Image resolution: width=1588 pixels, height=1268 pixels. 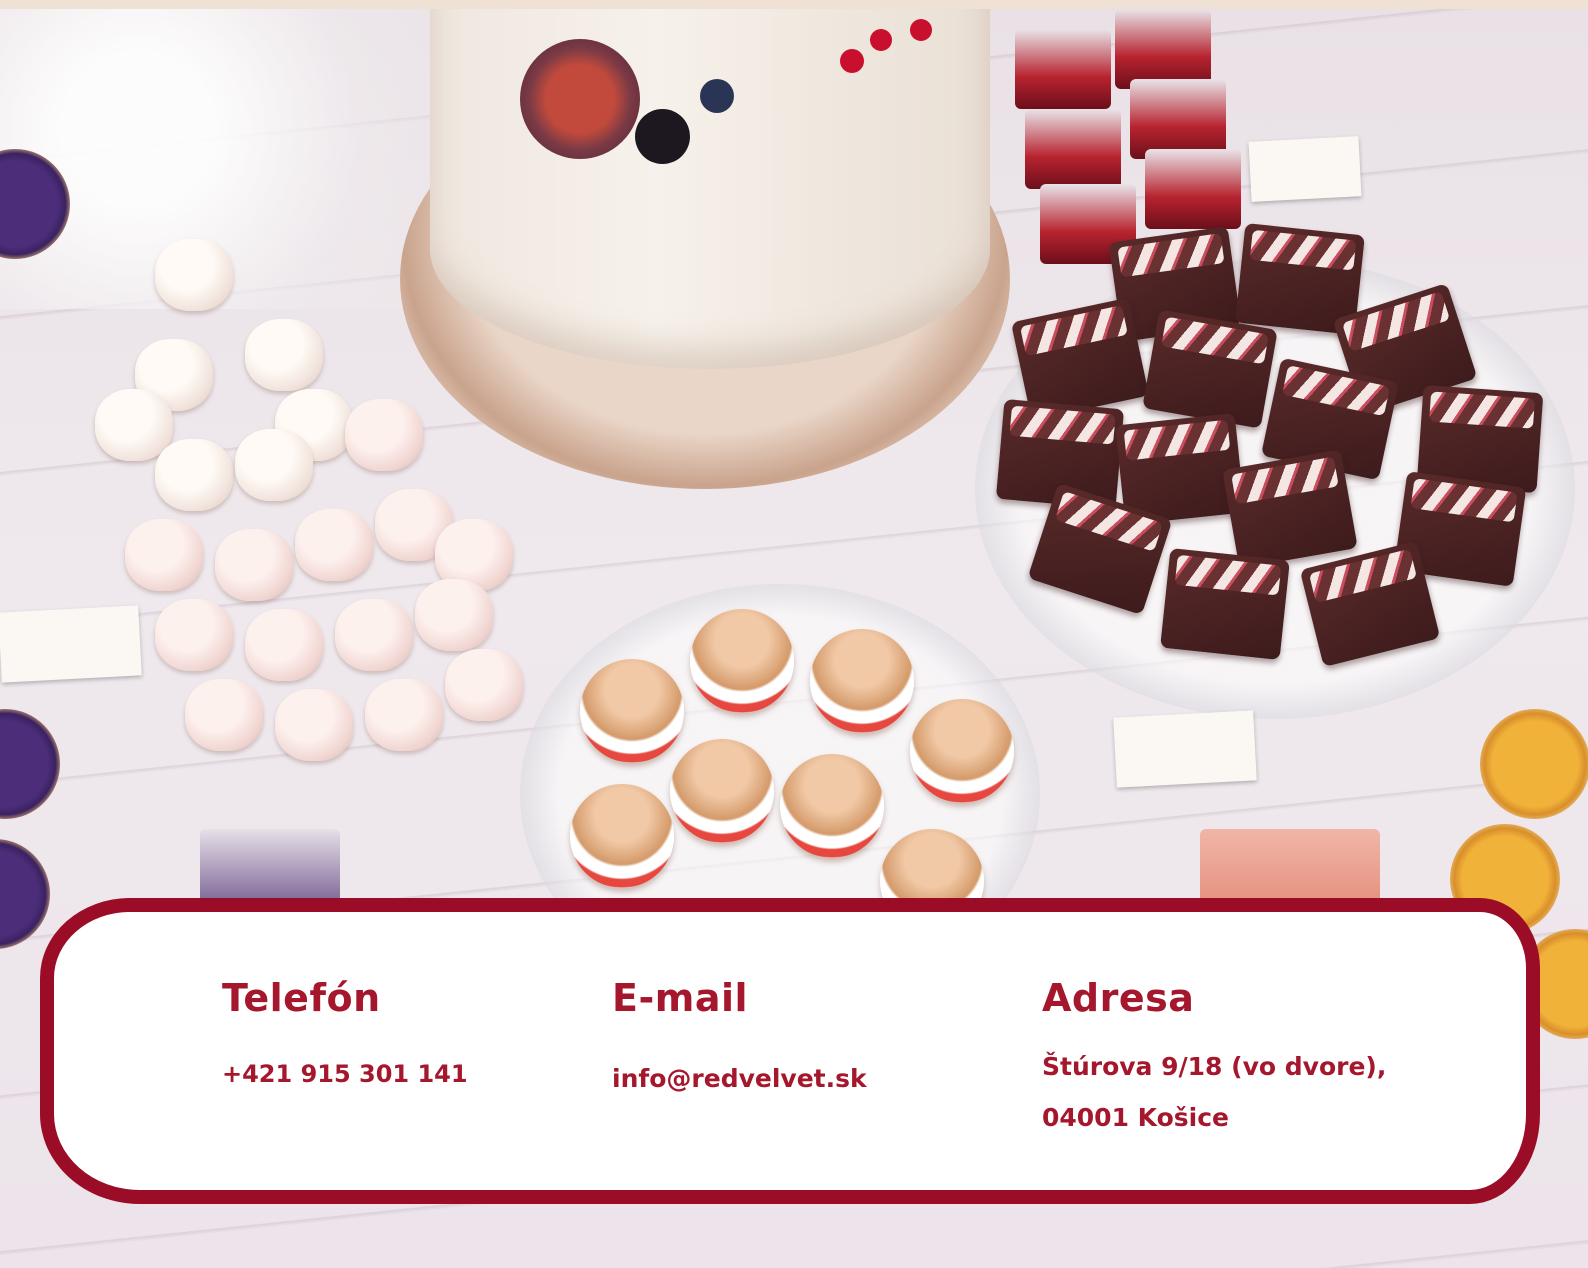 What do you see at coordinates (1185, 749) in the screenshot?
I see `label-card-brownies` at bounding box center [1185, 749].